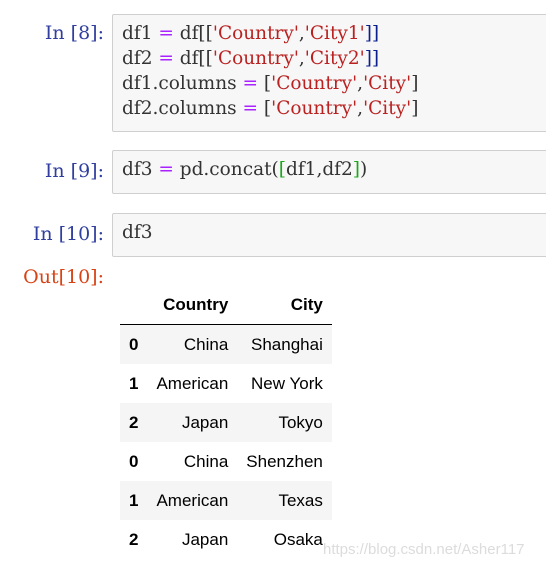 The width and height of the screenshot is (546, 570). Describe the element at coordinates (251, 33) in the screenshot. I see `code-line: df1 = df[['Country','City1']]` at that location.